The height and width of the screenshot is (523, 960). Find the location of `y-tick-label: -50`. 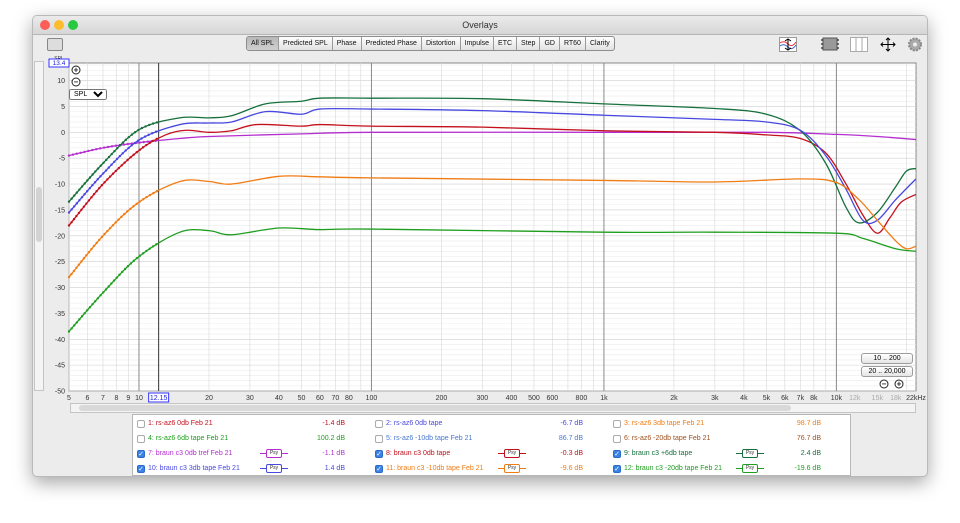

y-tick-label: -50 is located at coordinates (60, 392).